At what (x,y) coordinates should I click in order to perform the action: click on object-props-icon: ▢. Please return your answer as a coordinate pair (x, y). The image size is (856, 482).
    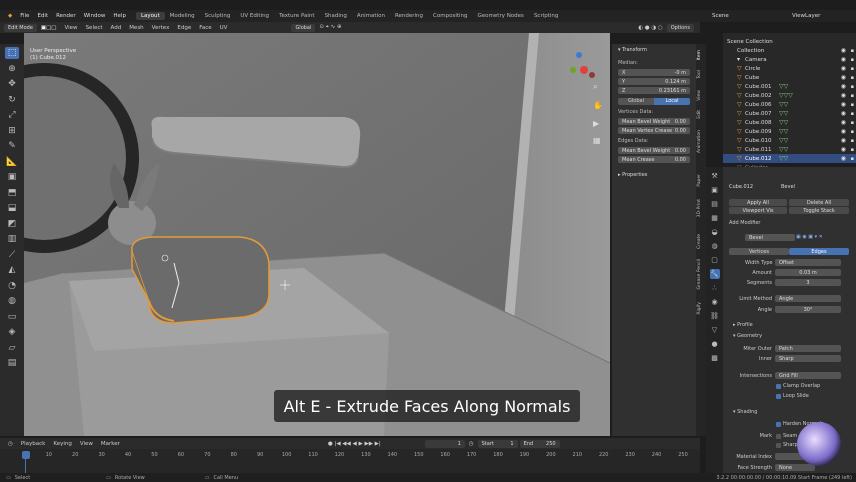
    Looking at the image, I should click on (715, 260).